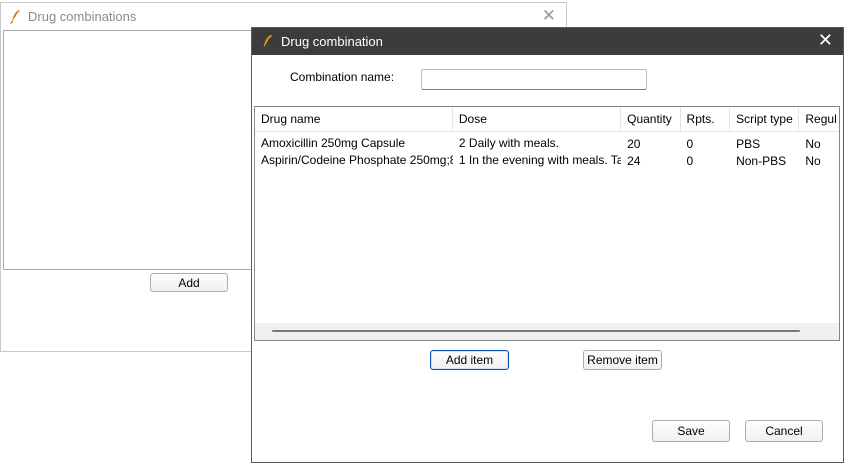 The image size is (844, 463). What do you see at coordinates (342, 77) in the screenshot?
I see `combination-name-label: Combination name:` at bounding box center [342, 77].